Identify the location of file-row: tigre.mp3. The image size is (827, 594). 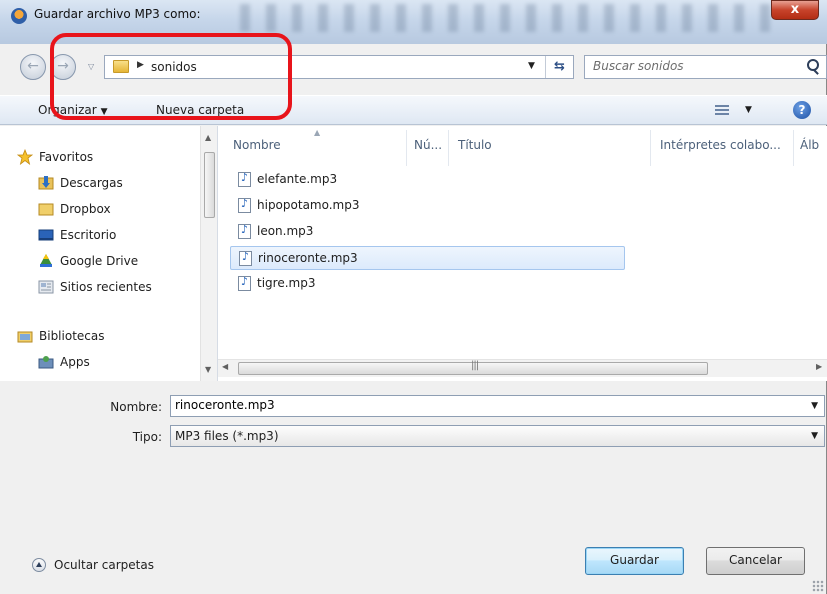
(427, 284).